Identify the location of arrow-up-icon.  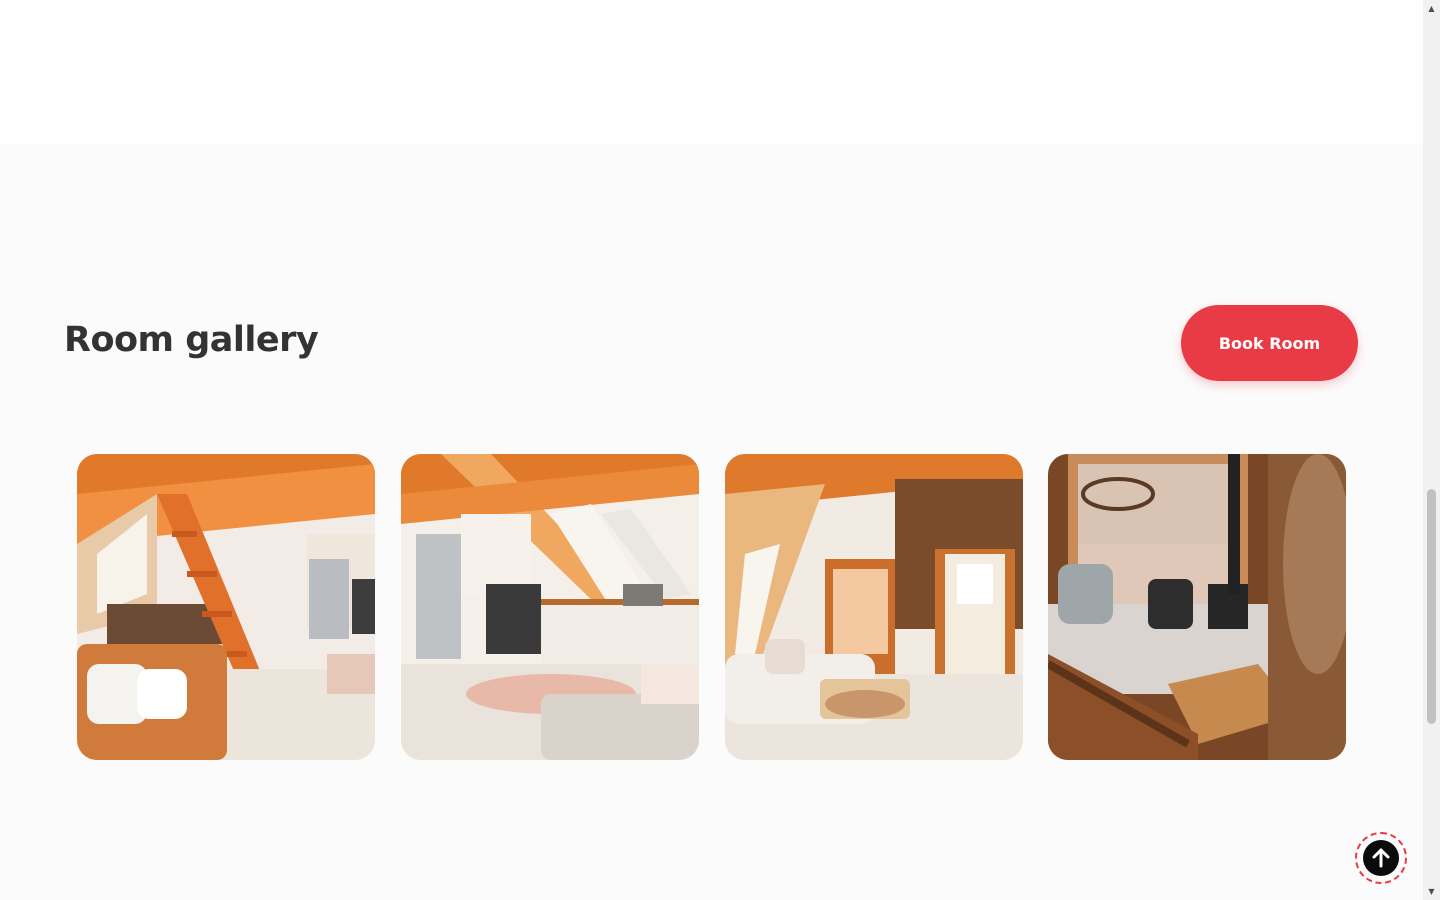
(1381, 858).